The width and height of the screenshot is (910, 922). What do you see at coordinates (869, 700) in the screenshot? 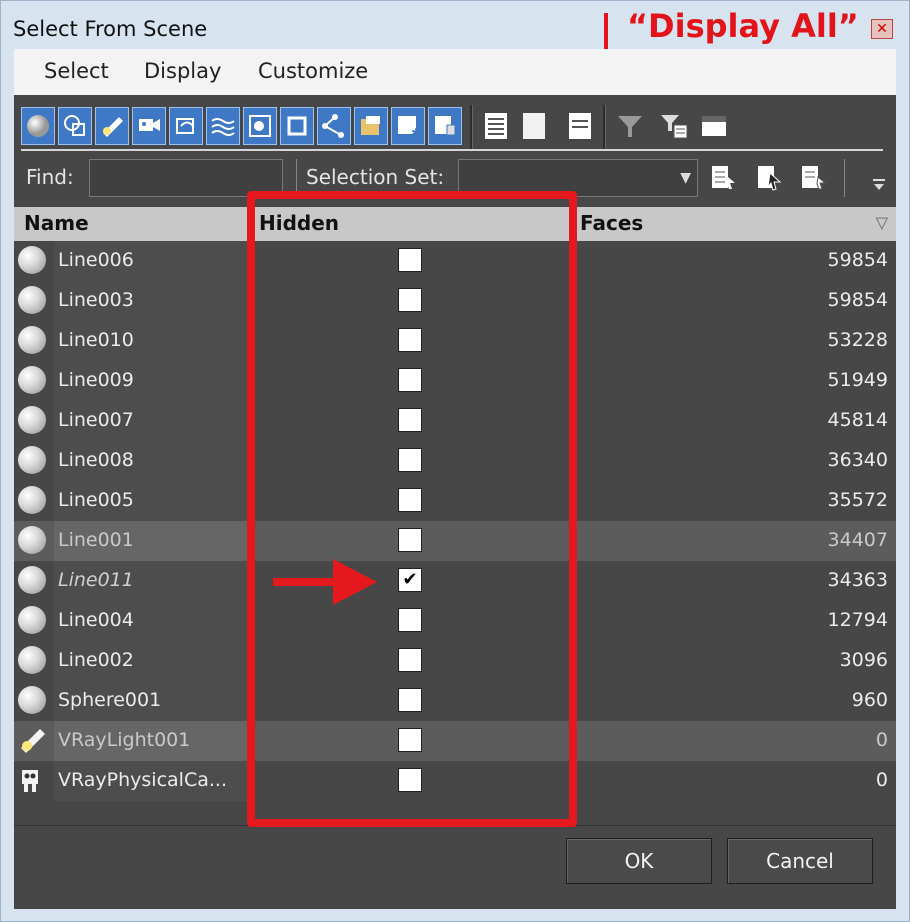
I see `faces-count: 960` at bounding box center [869, 700].